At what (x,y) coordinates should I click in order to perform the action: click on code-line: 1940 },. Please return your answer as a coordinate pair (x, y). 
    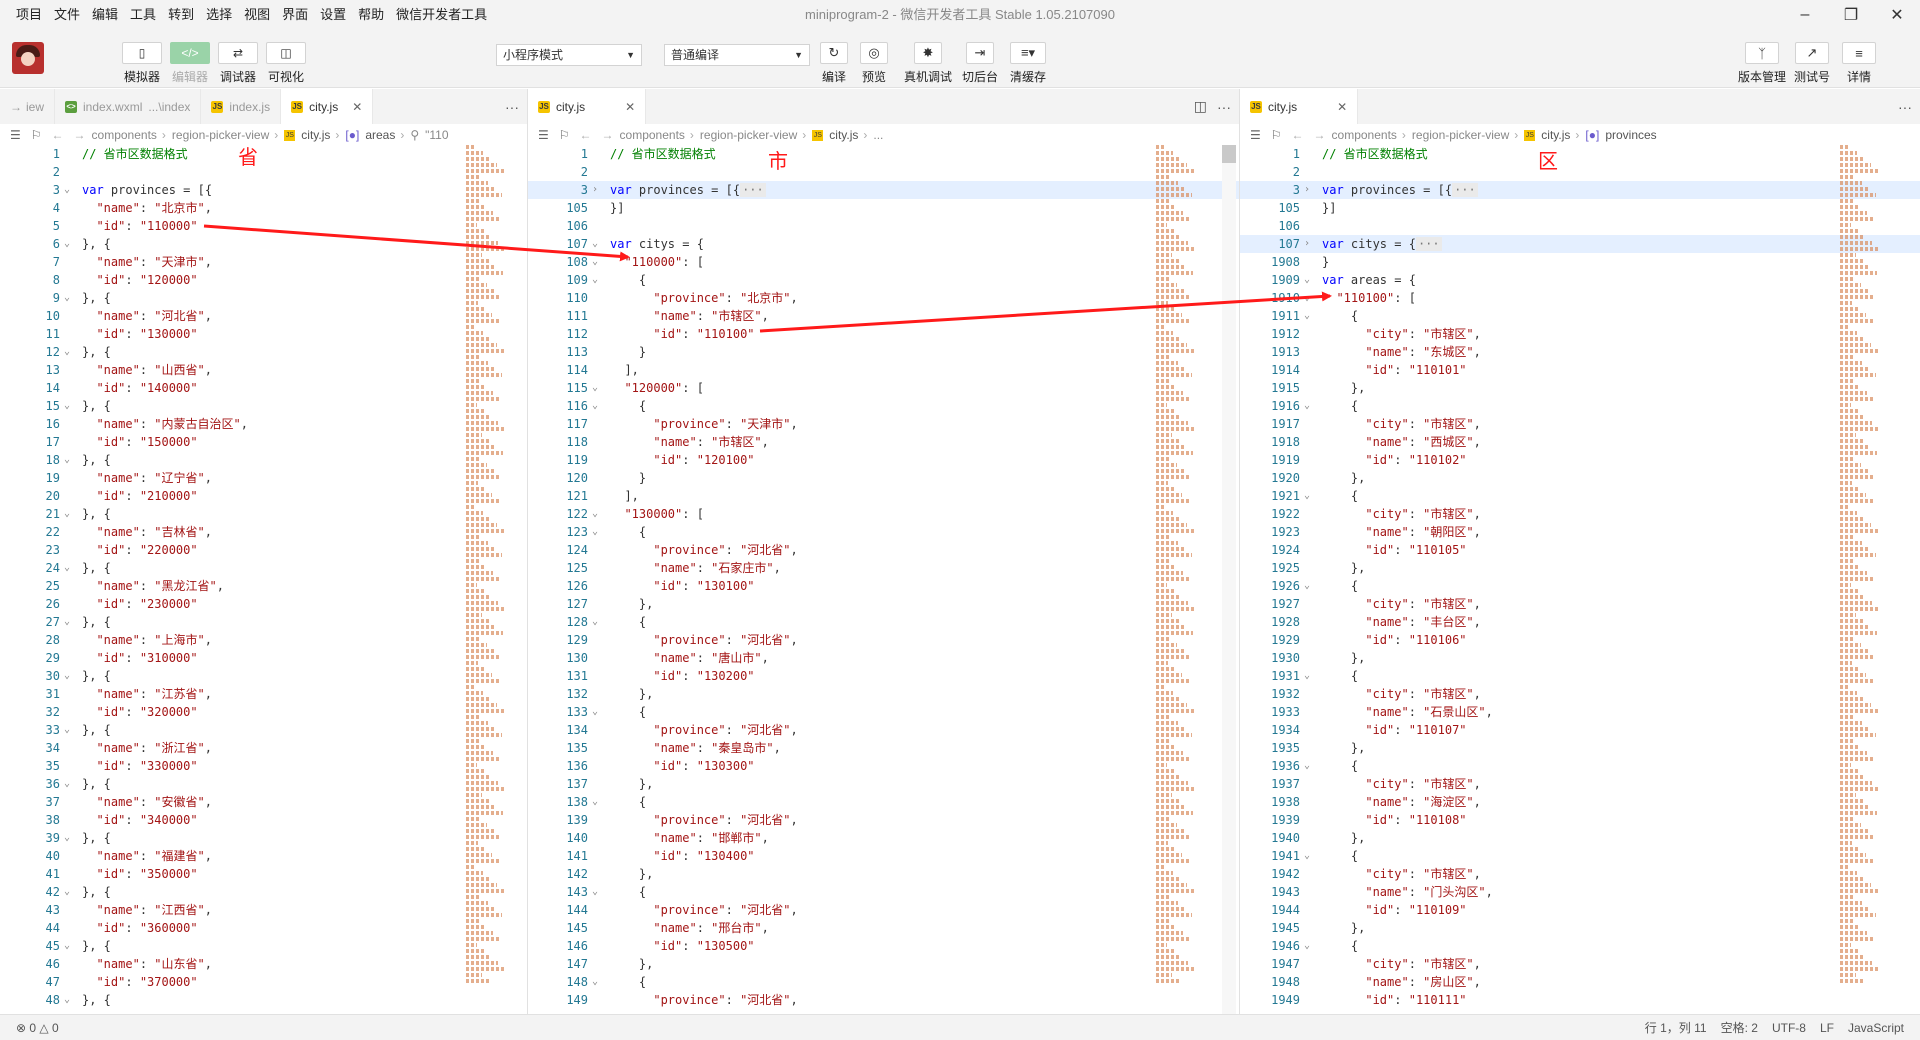
    Looking at the image, I should click on (1580, 838).